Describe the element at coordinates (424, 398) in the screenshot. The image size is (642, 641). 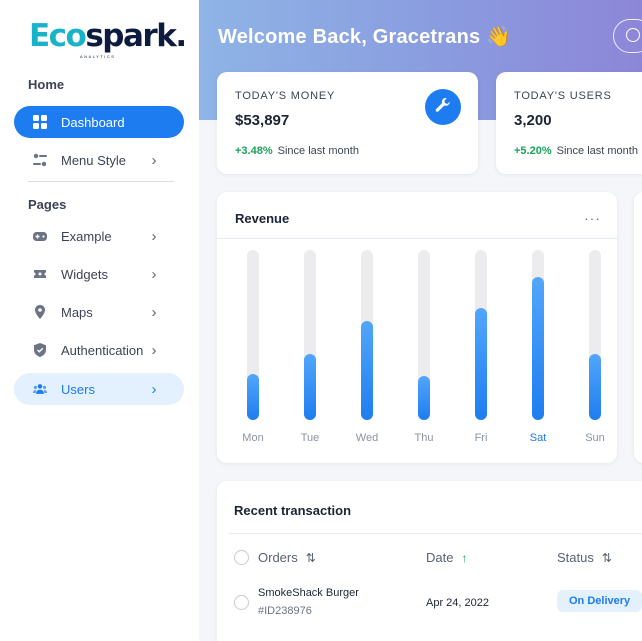
I see `bar-thu` at that location.